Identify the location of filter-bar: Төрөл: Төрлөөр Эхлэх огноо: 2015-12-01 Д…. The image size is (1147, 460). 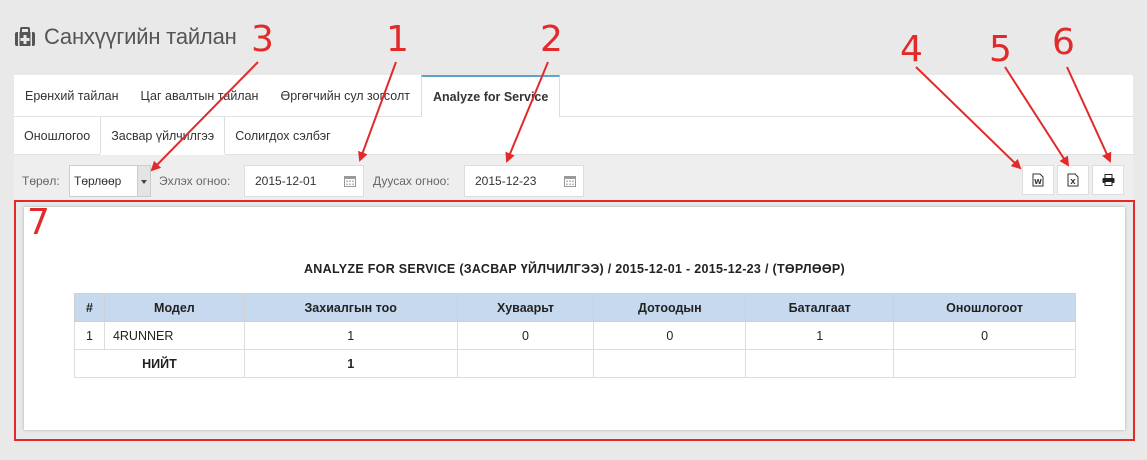
(573, 178).